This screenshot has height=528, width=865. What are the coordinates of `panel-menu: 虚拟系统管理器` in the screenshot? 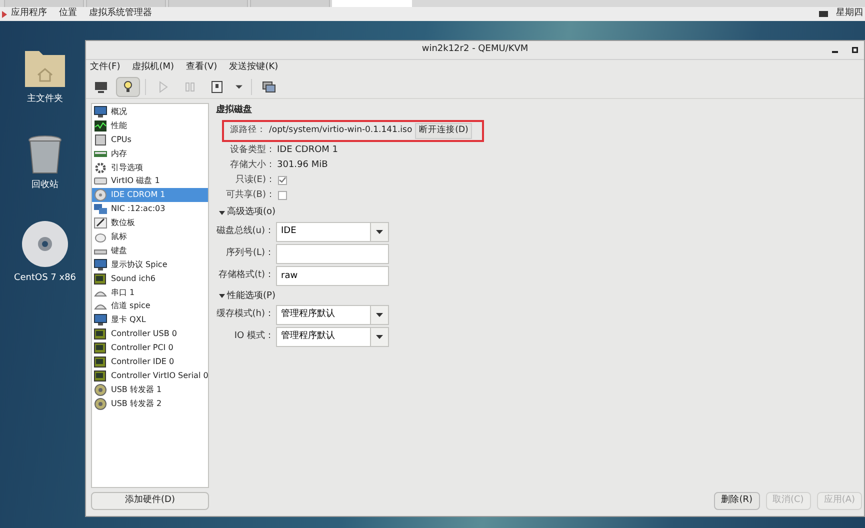 It's located at (120, 14).